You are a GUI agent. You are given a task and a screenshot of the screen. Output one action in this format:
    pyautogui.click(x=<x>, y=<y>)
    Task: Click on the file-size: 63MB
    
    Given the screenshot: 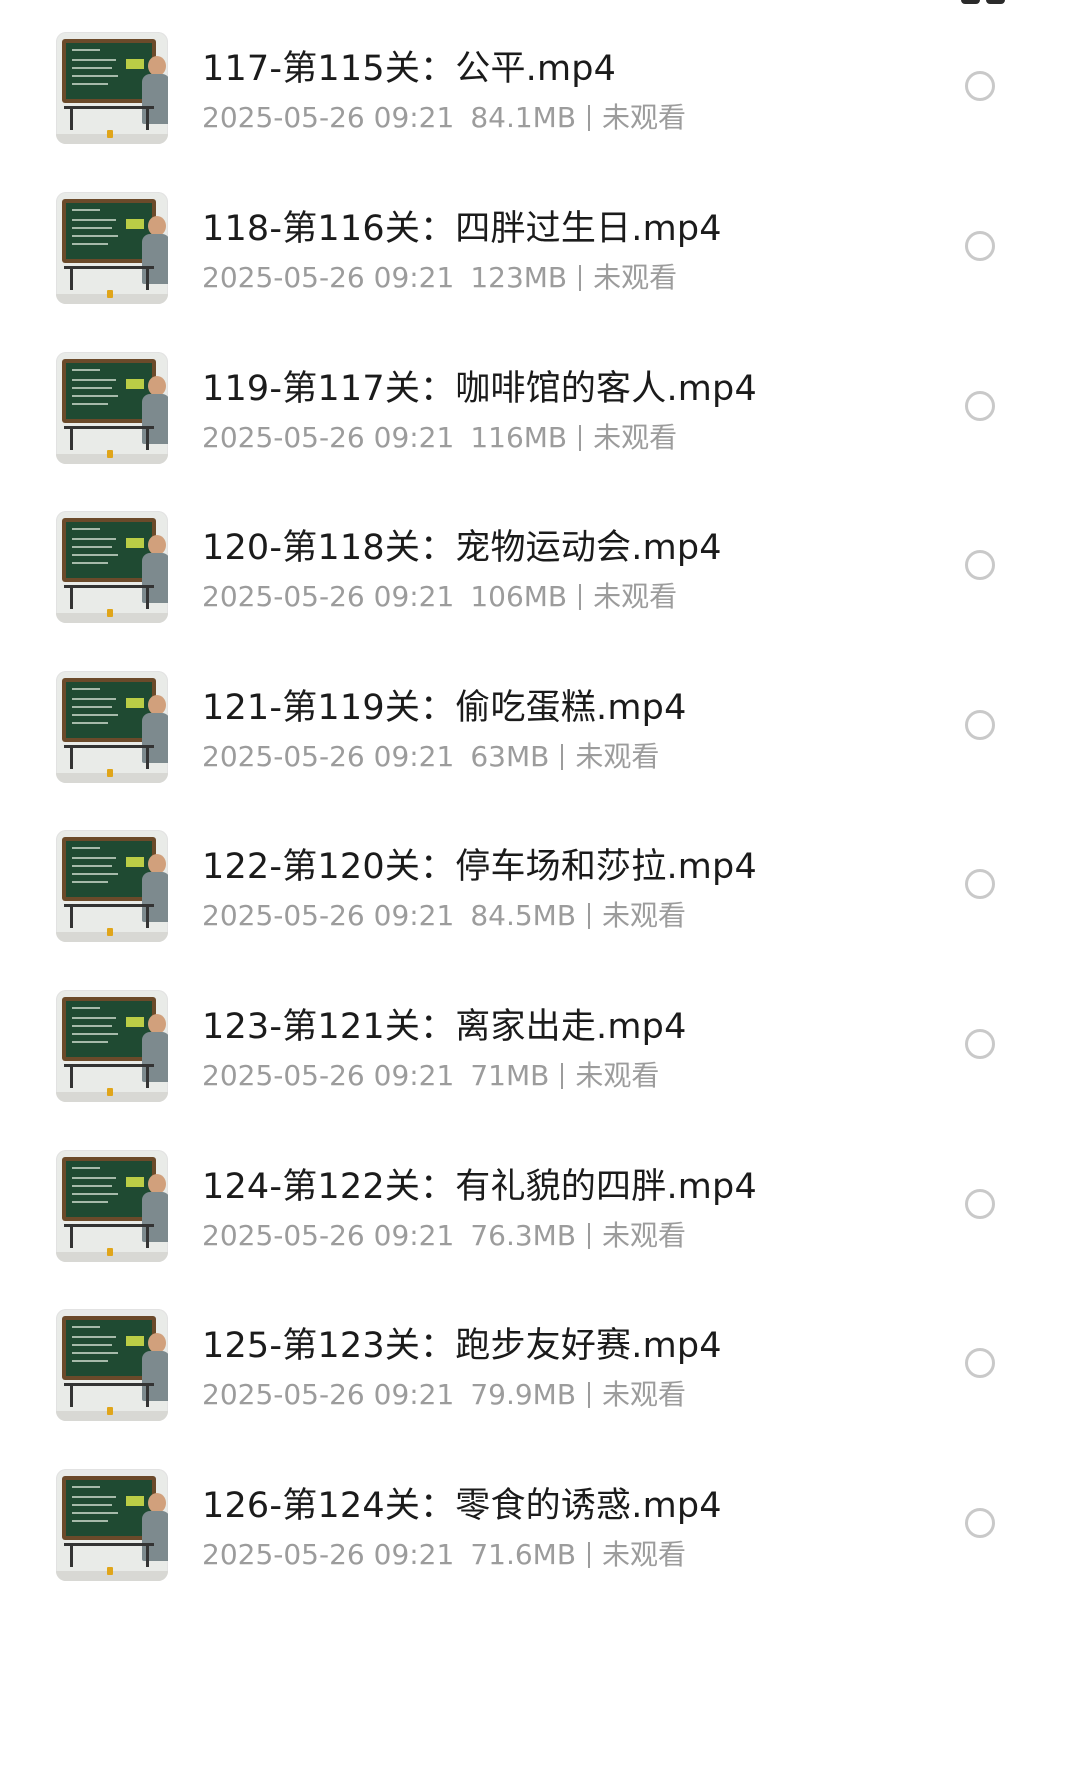 What is the action you would take?
    pyautogui.click(x=510, y=756)
    